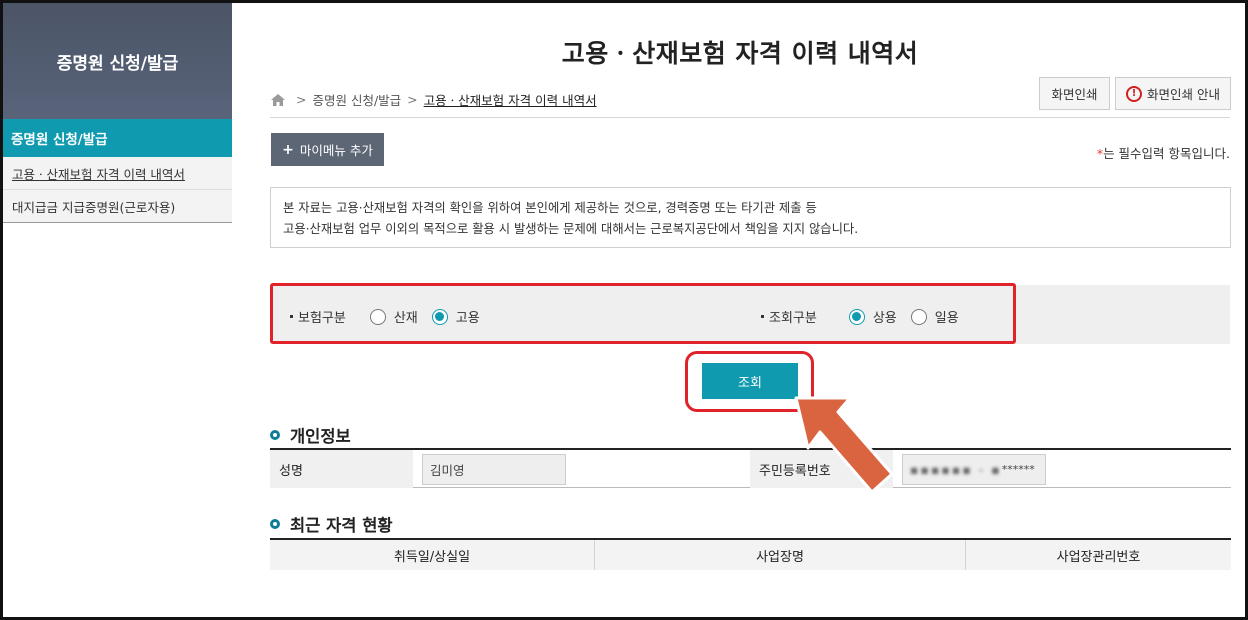 This screenshot has width=1248, height=620. I want to click on column-header: 취득일/상실일, so click(432, 555).